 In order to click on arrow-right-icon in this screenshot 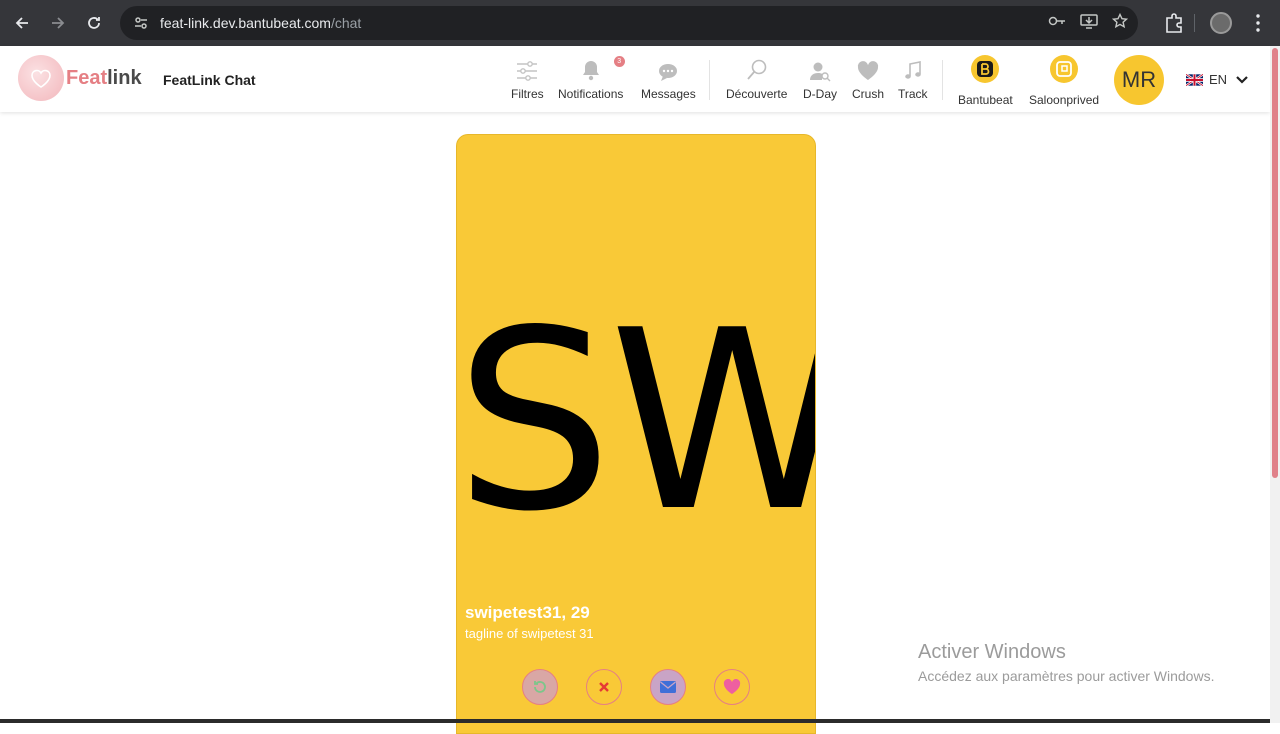, I will do `click(58, 23)`.